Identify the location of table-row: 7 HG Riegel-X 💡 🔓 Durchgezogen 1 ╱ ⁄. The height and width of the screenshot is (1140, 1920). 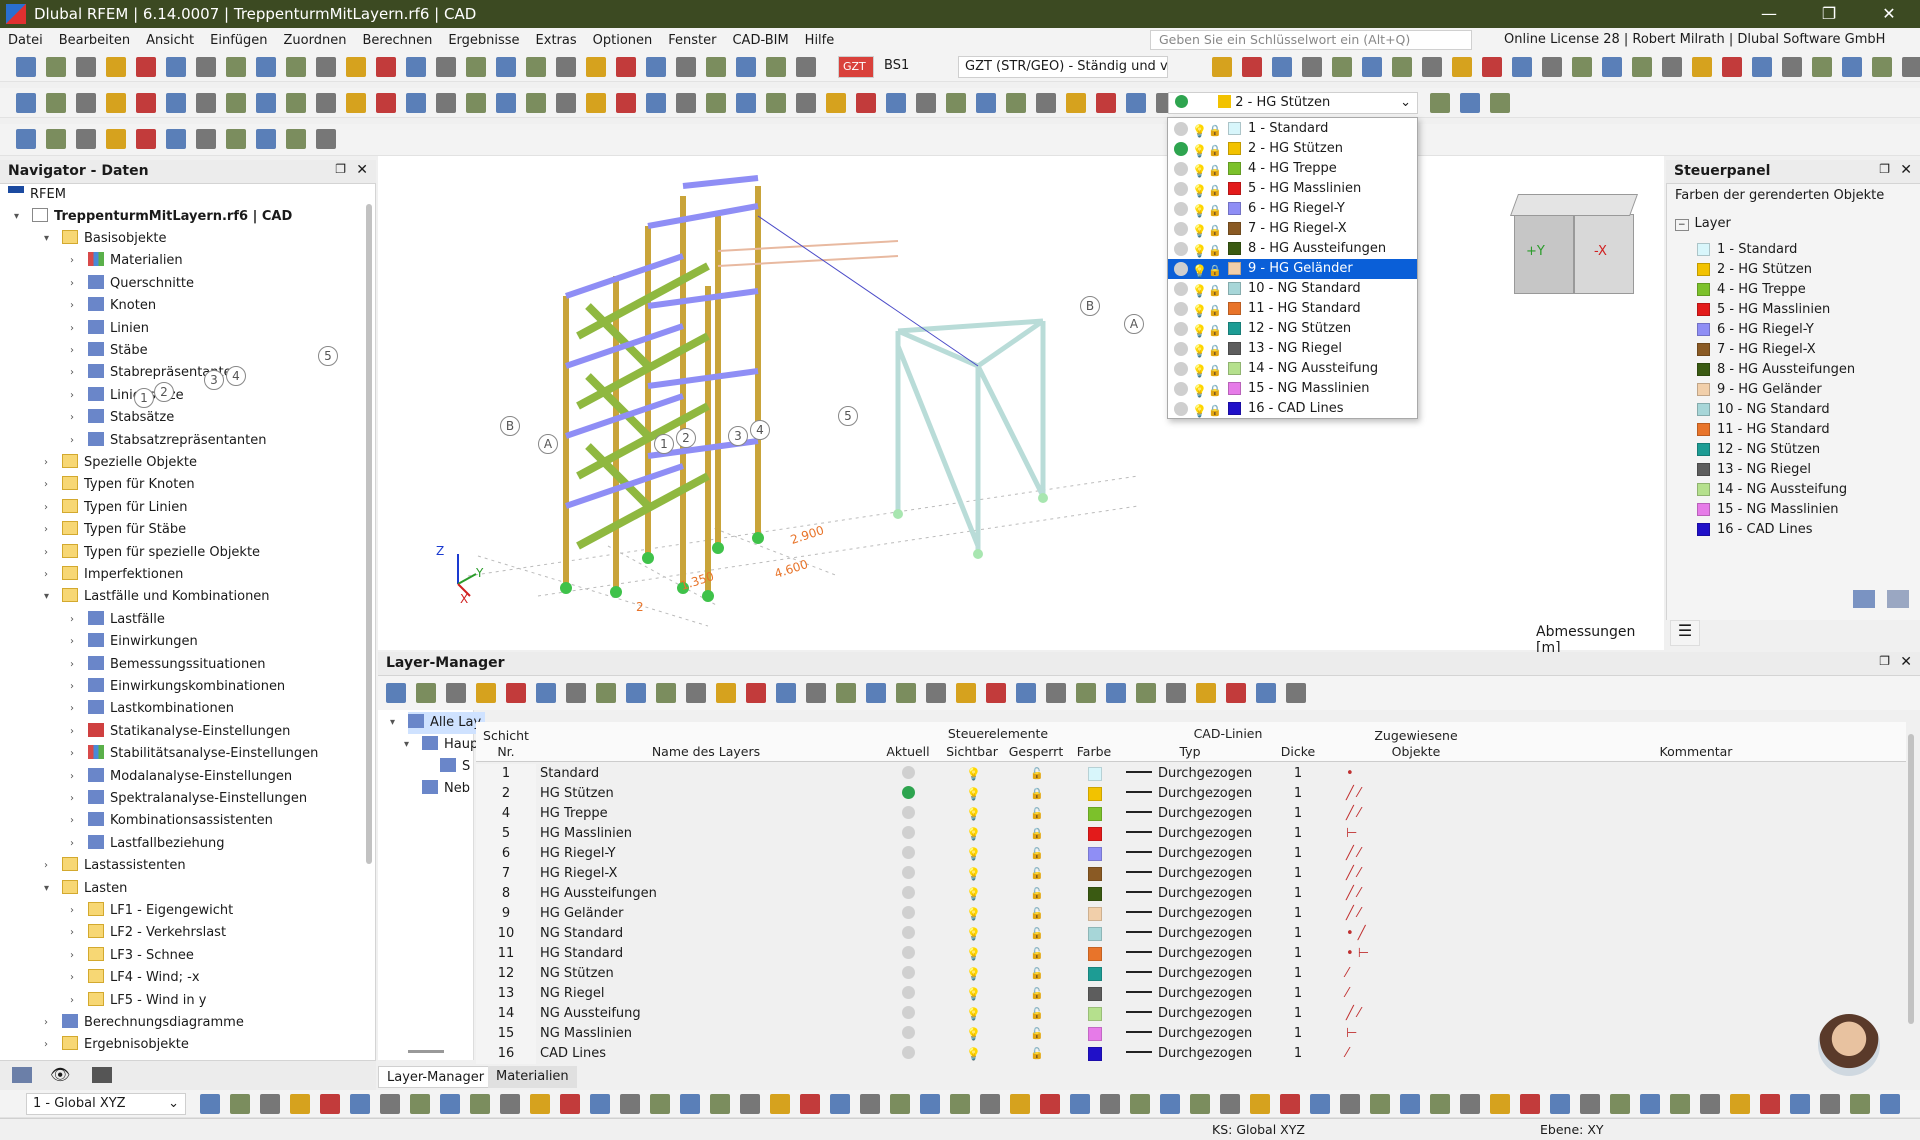
(1191, 874).